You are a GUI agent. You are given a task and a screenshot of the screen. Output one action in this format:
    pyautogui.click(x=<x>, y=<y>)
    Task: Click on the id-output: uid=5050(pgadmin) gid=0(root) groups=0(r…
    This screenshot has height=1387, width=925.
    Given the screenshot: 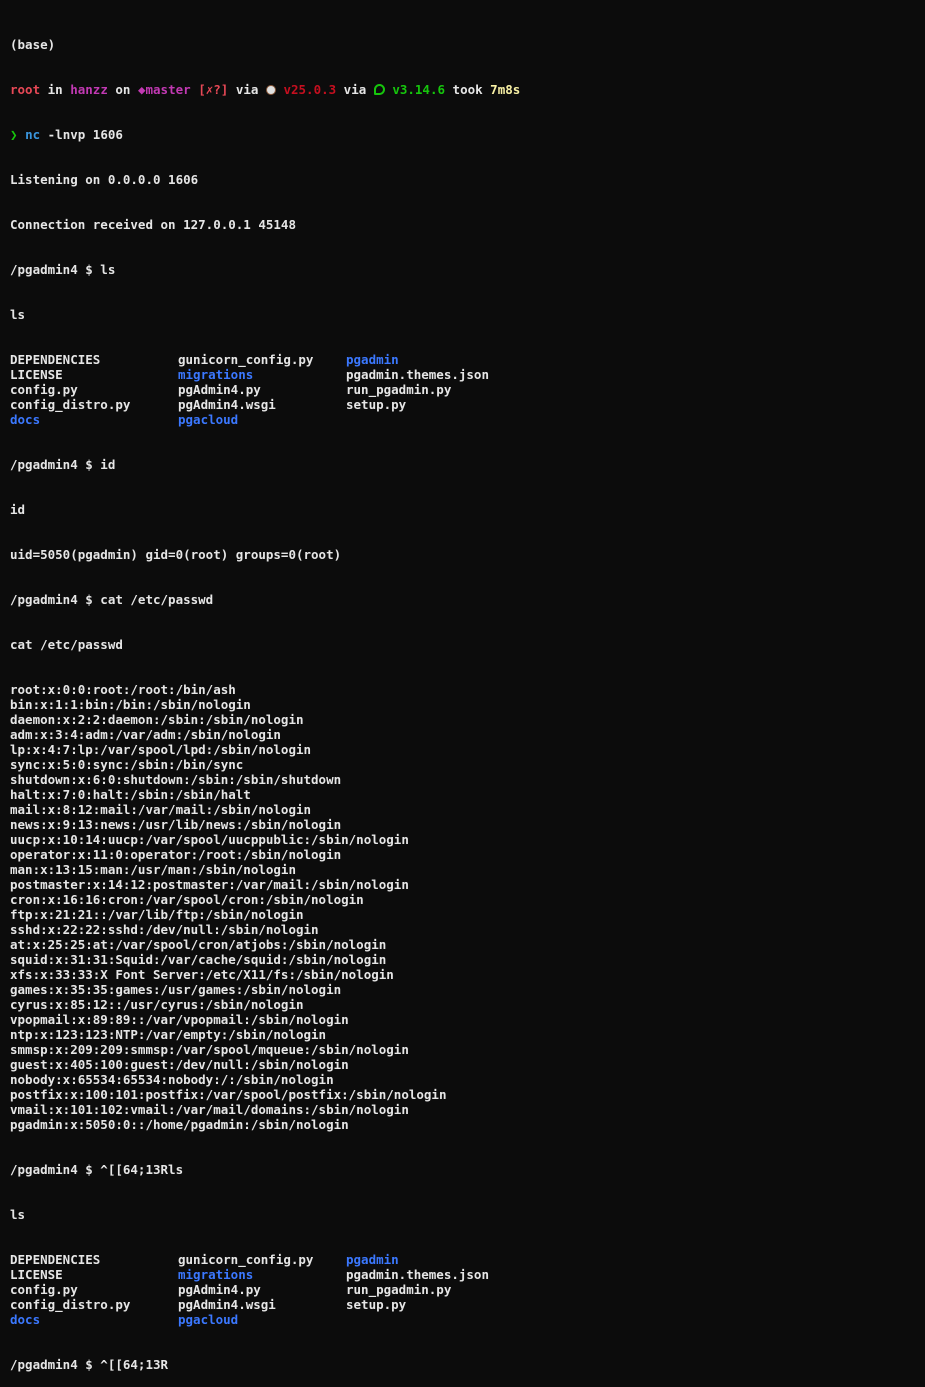 What is the action you would take?
    pyautogui.click(x=176, y=554)
    